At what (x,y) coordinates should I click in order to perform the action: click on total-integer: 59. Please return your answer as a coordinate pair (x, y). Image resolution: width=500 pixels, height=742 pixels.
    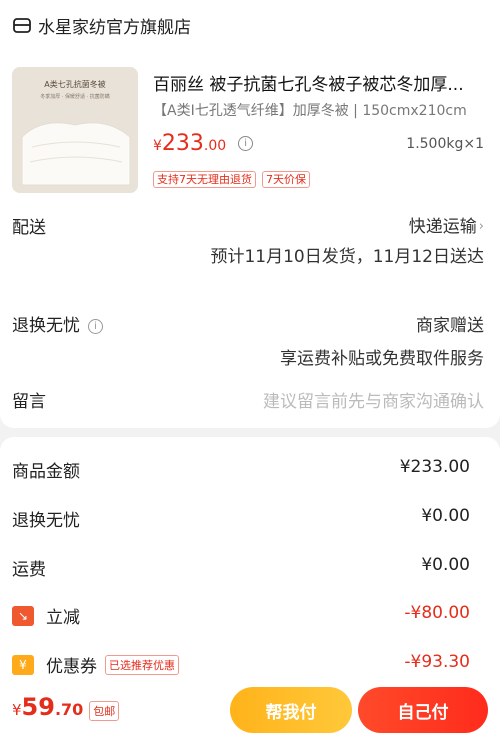
    Looking at the image, I should click on (38, 707).